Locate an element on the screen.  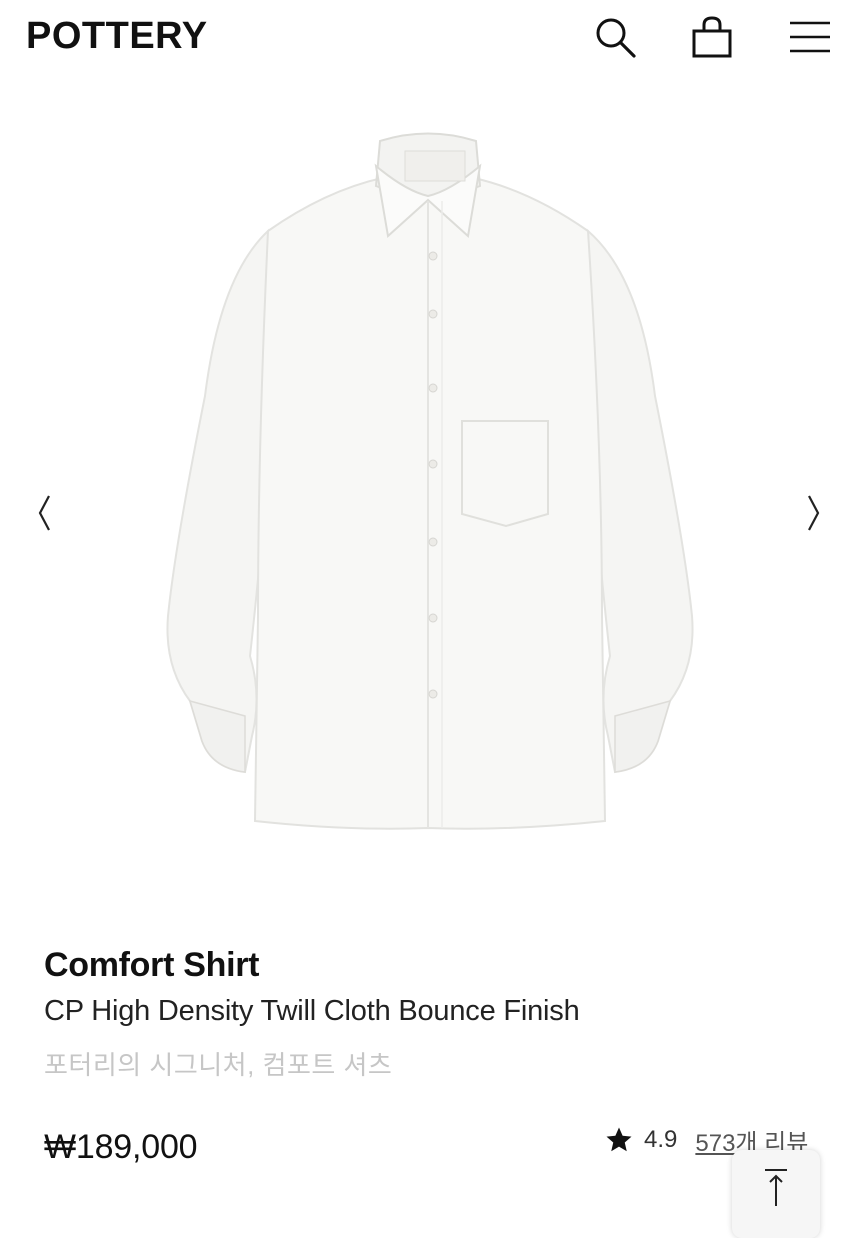
arrow-up-icon is located at coordinates (776, 1187).